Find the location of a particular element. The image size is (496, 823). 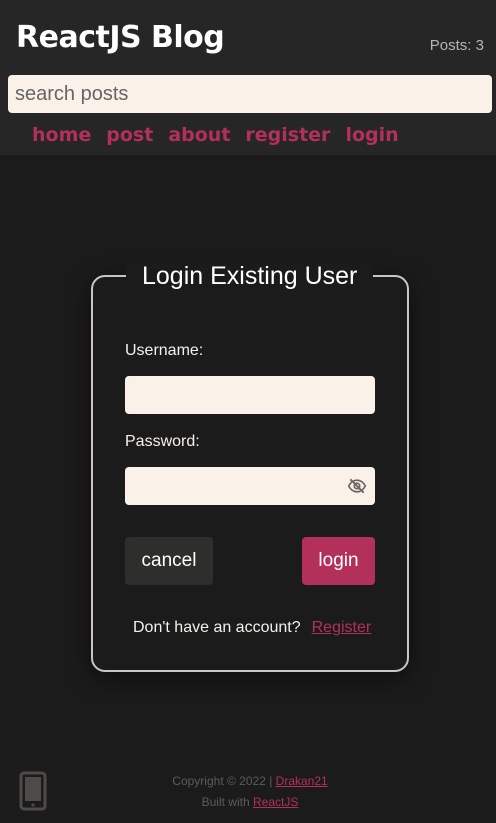

nav-register: register is located at coordinates (287, 135).